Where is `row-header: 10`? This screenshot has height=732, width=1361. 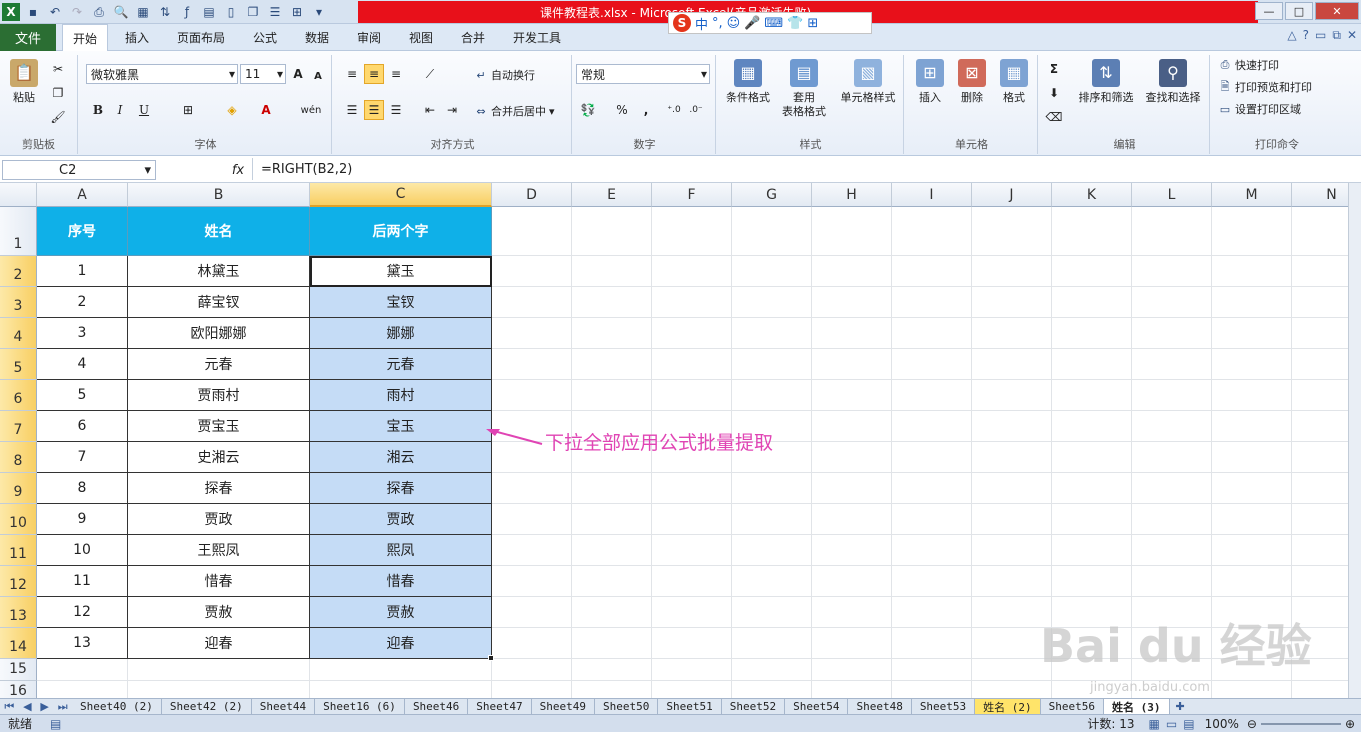 row-header: 10 is located at coordinates (18, 519).